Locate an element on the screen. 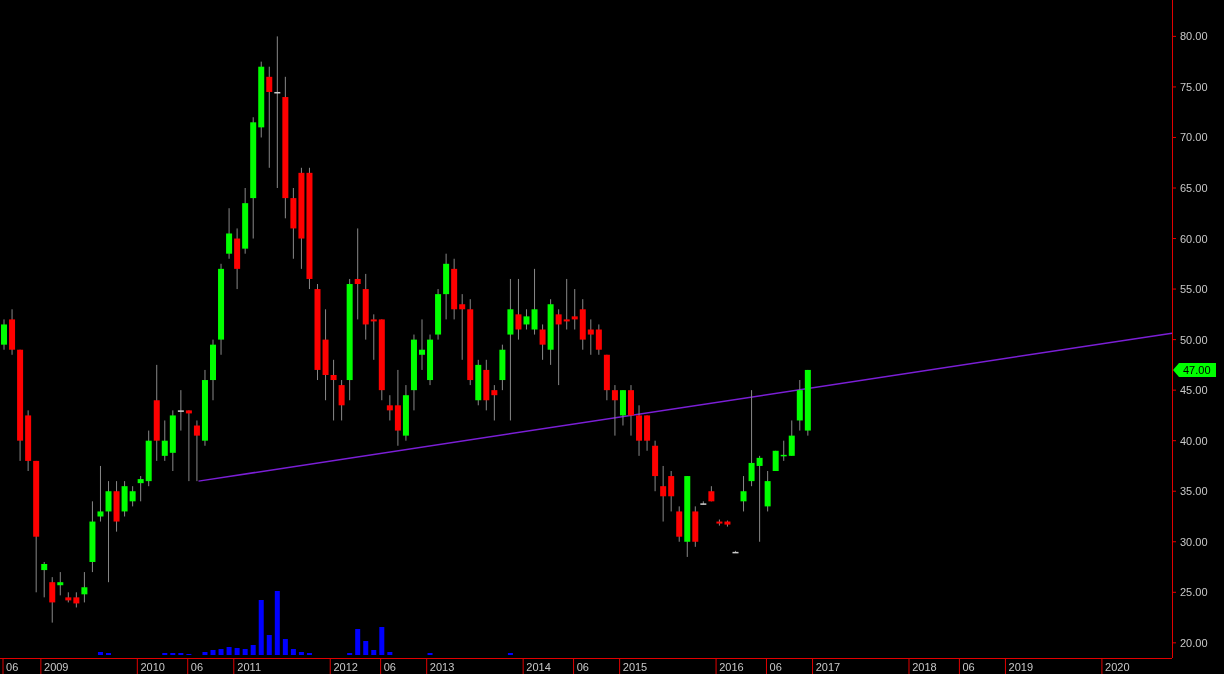 This screenshot has width=1224, height=674. price-axis-label: 20.00 is located at coordinates (1194, 642).